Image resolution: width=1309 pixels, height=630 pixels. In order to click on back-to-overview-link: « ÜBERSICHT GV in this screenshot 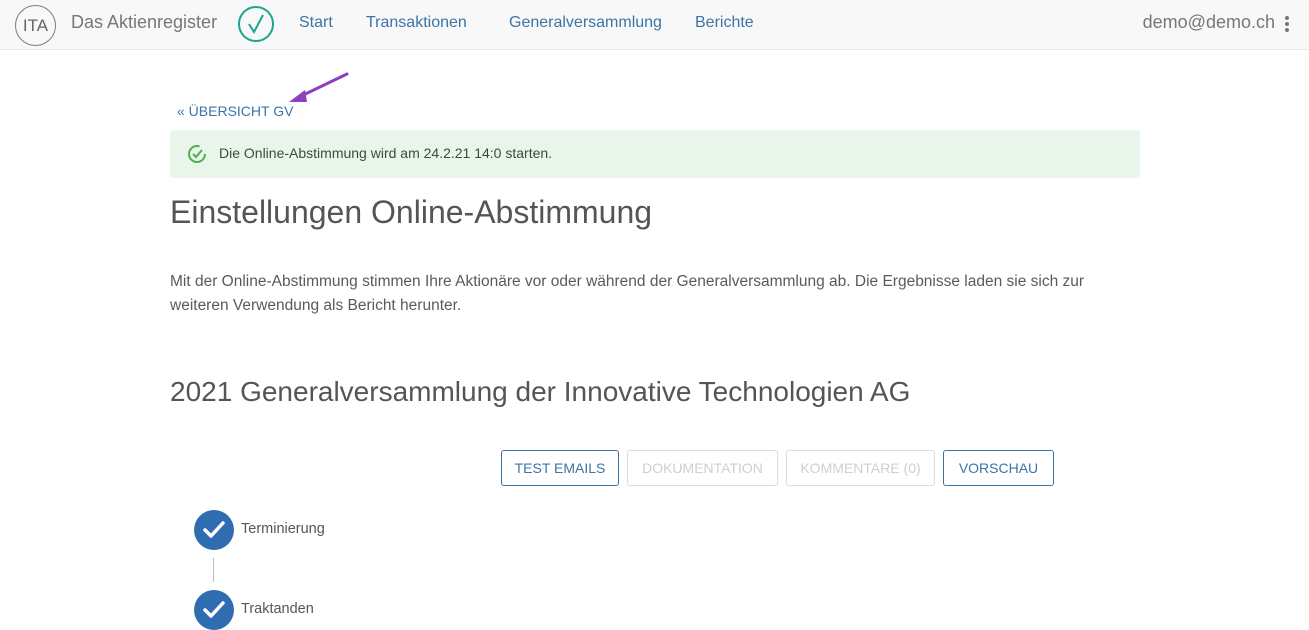, I will do `click(235, 111)`.